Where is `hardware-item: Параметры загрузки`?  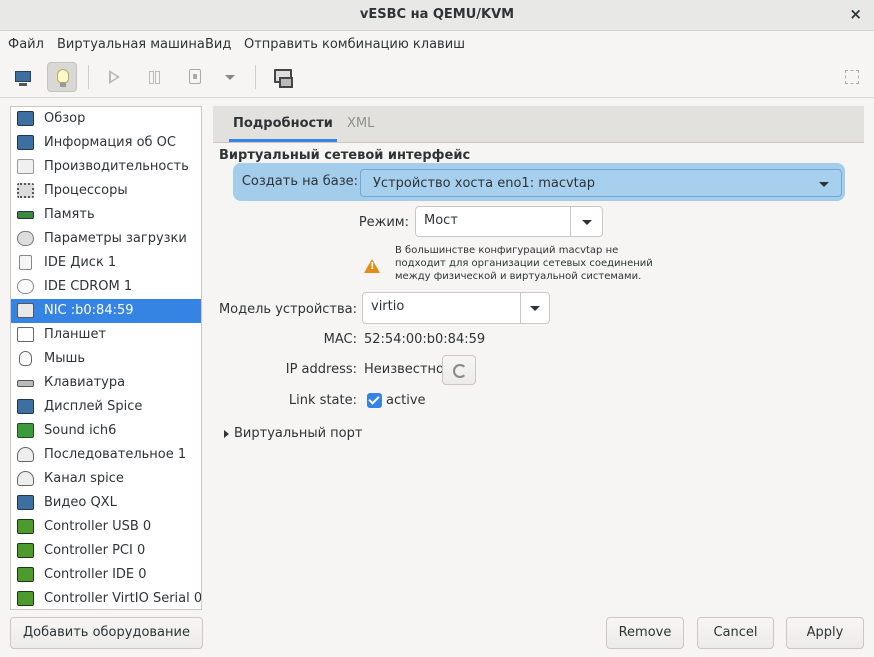
hardware-item: Параметры загрузки is located at coordinates (106, 239).